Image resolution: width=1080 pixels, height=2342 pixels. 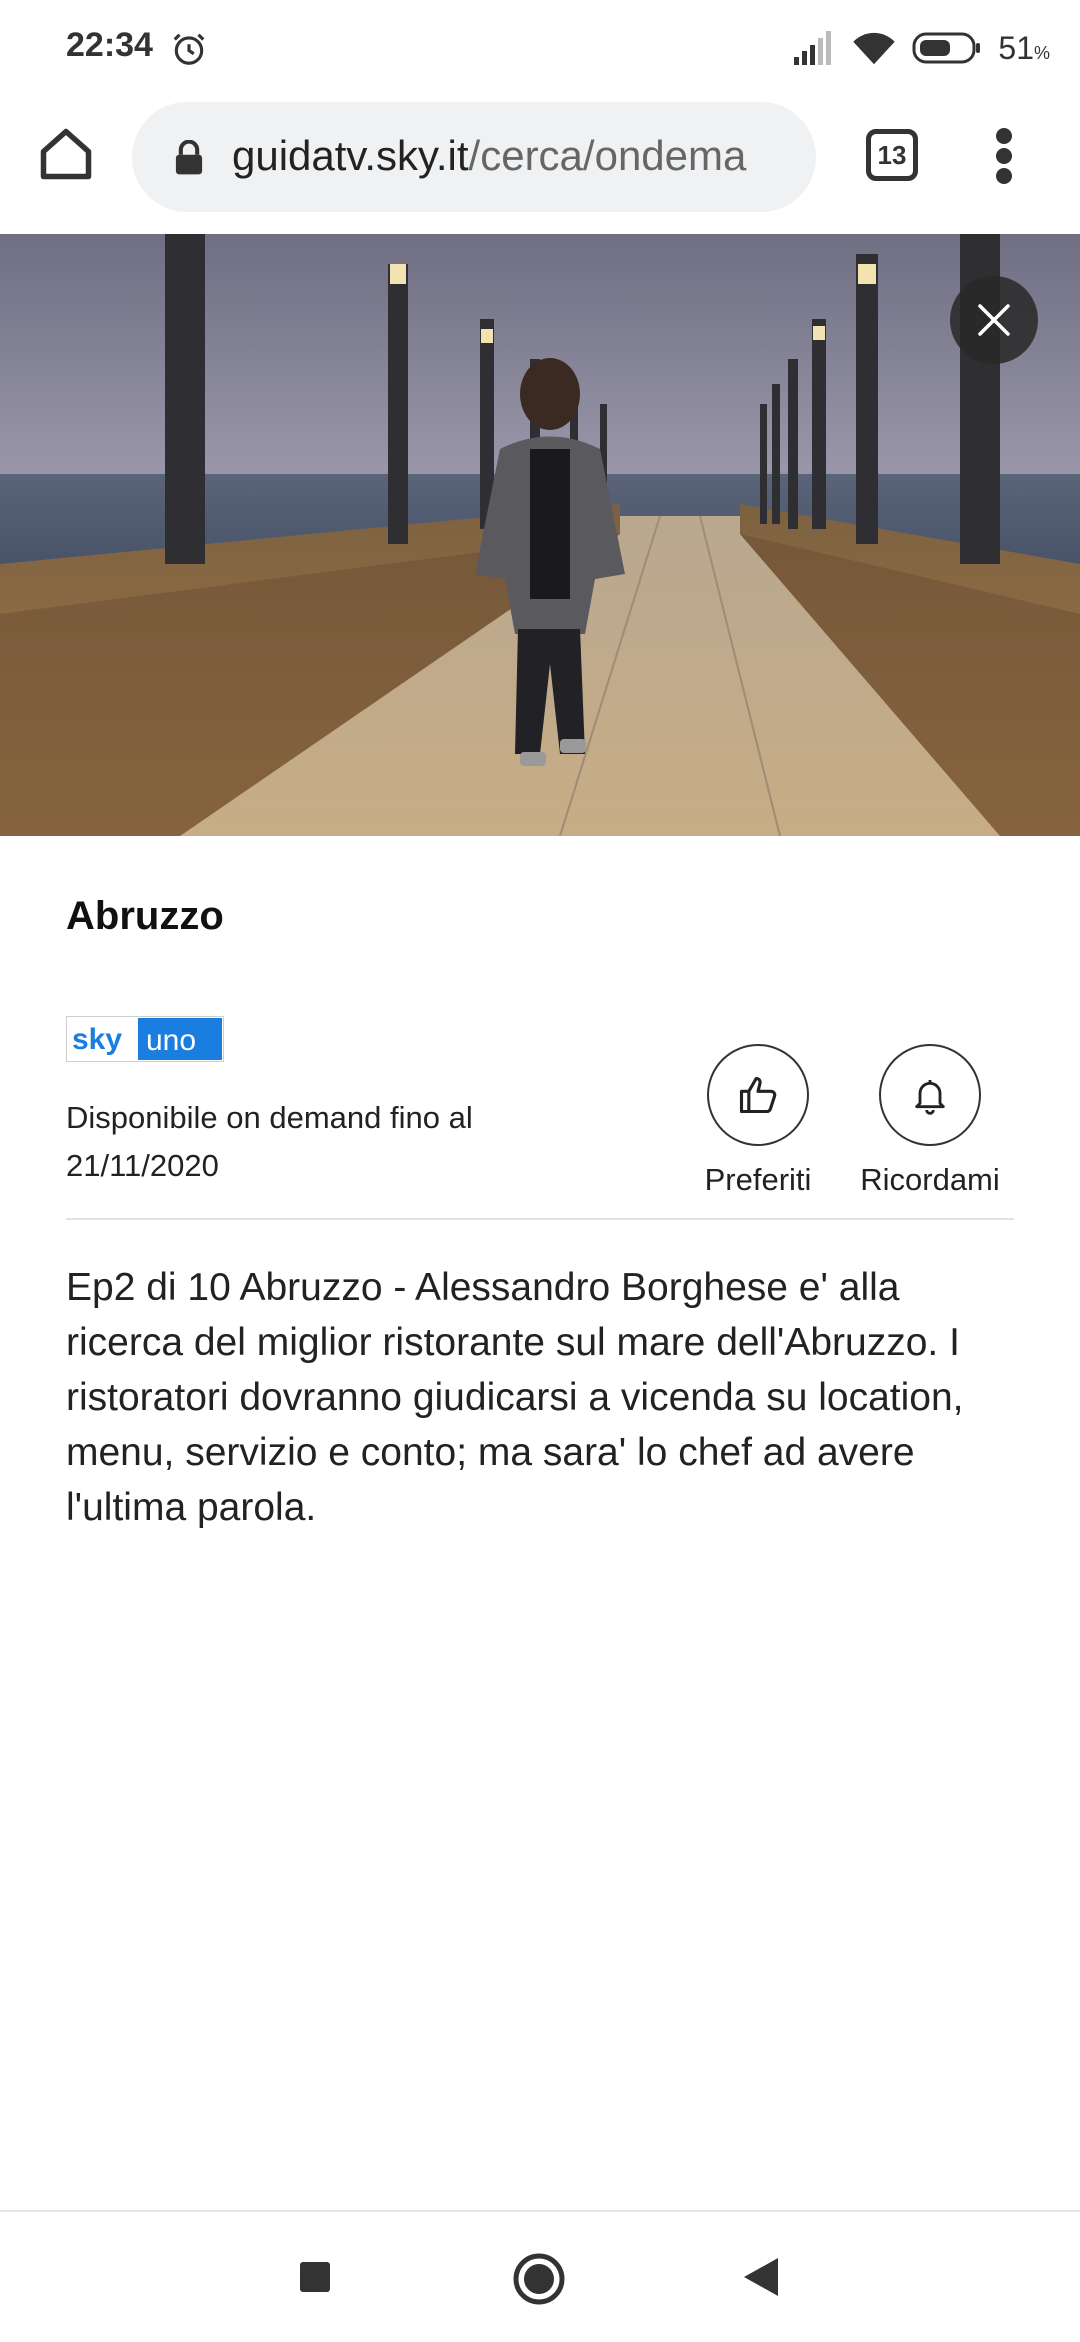 I want to click on status-icons: 51%, so click(x=922, y=48).